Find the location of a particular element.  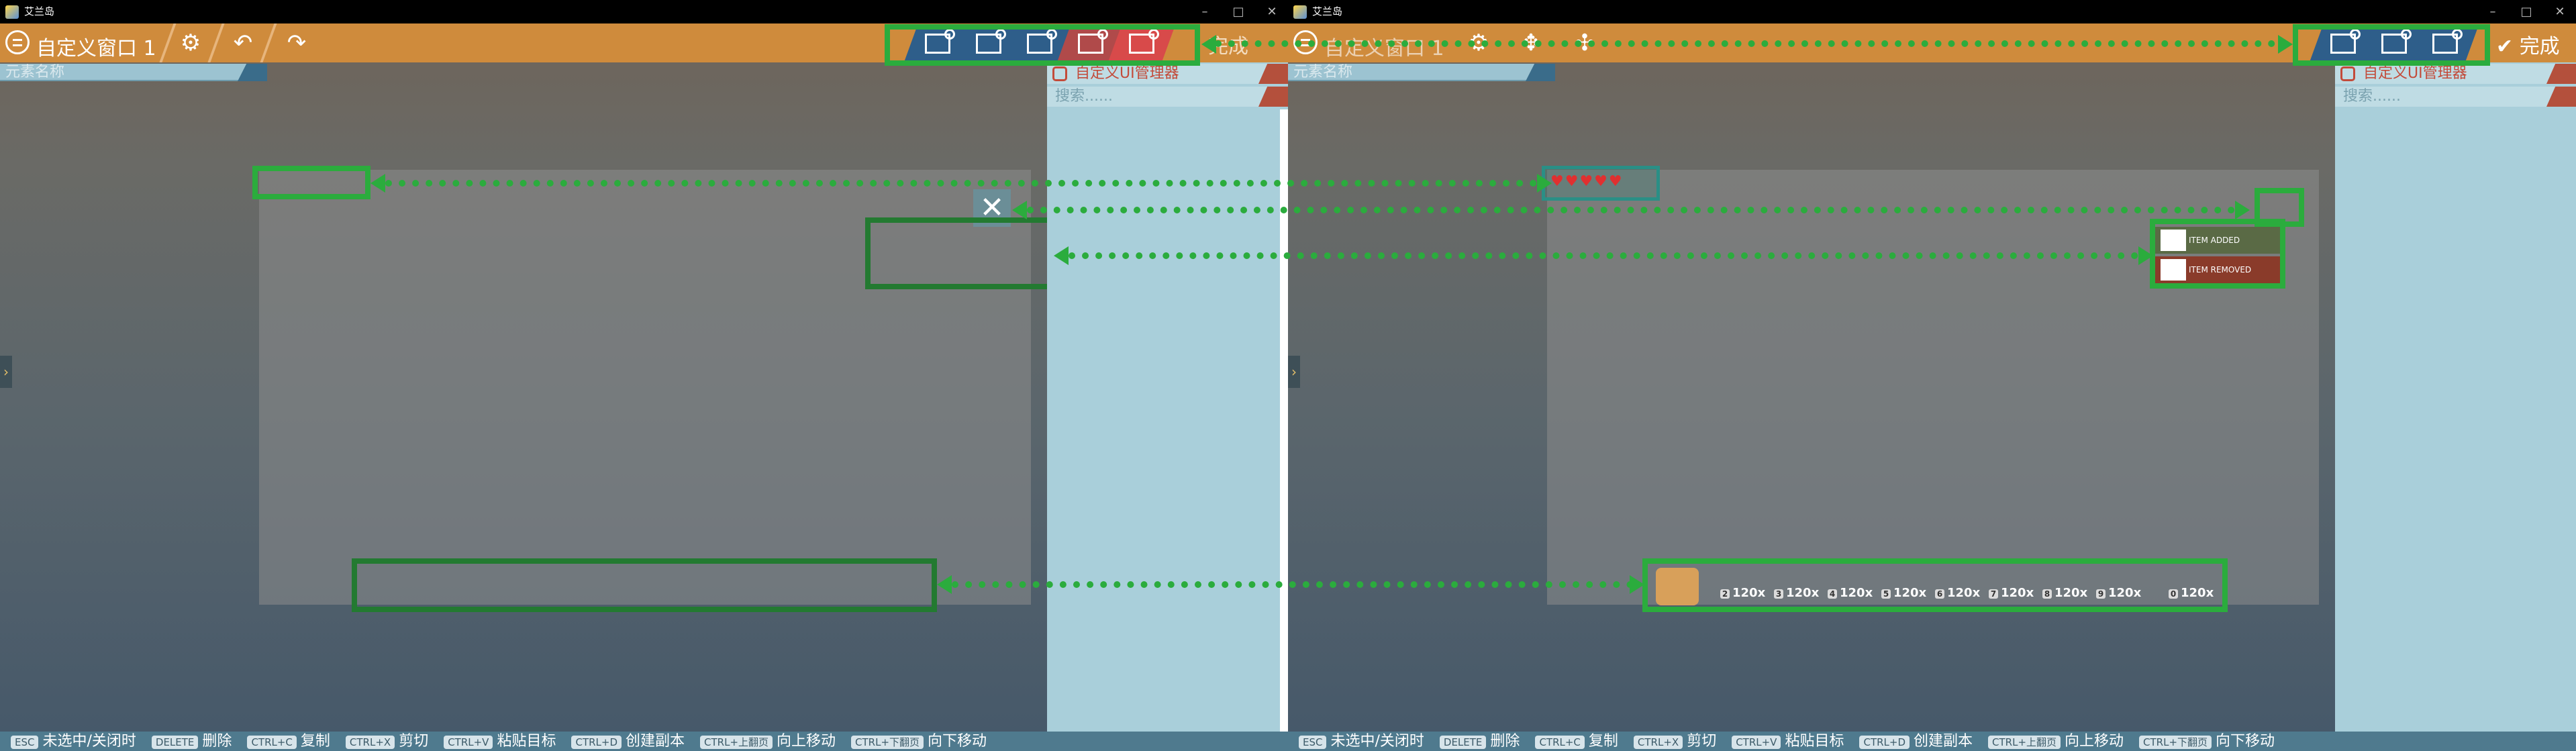

notification-widget: ITEM ADDED ITEM REMOVED is located at coordinates (2217, 254).